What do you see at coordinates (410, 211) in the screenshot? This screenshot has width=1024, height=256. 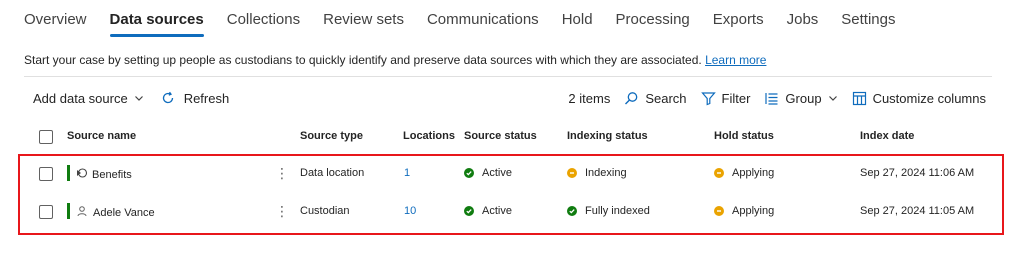 I see `locations-link: 10` at bounding box center [410, 211].